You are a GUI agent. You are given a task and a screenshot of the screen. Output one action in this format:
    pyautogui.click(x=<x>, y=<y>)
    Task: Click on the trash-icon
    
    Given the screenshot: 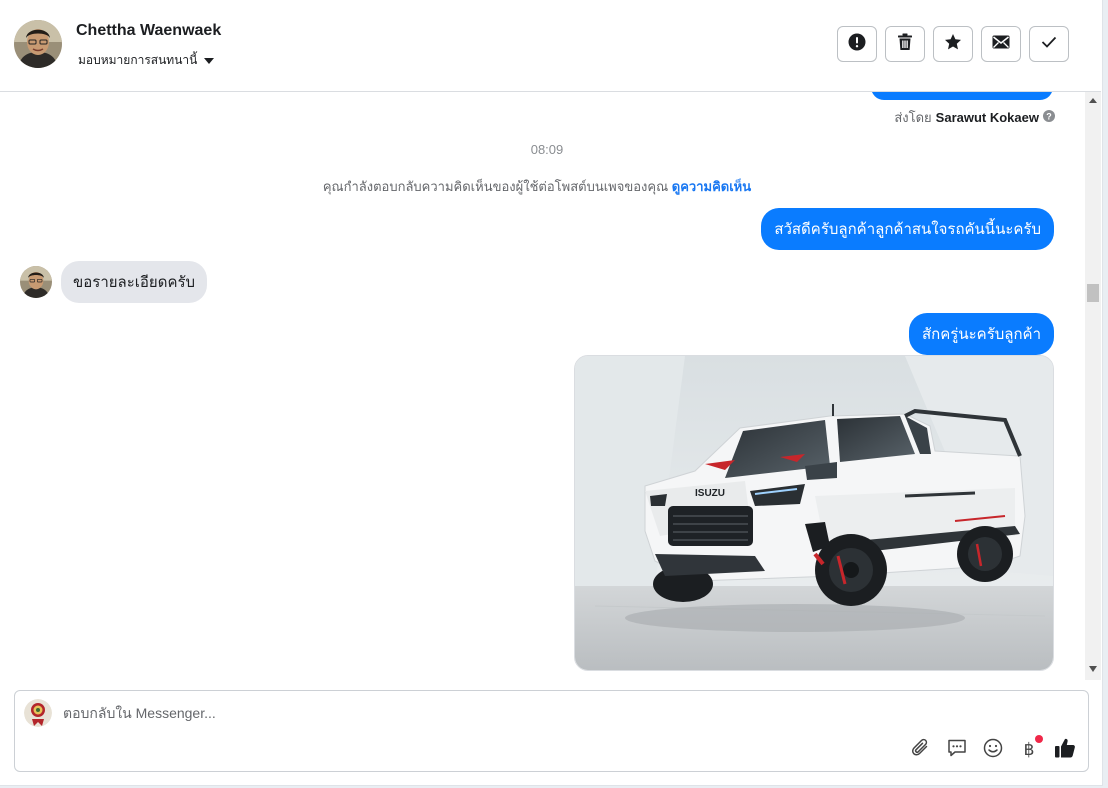 What is the action you would take?
    pyautogui.click(x=905, y=44)
    